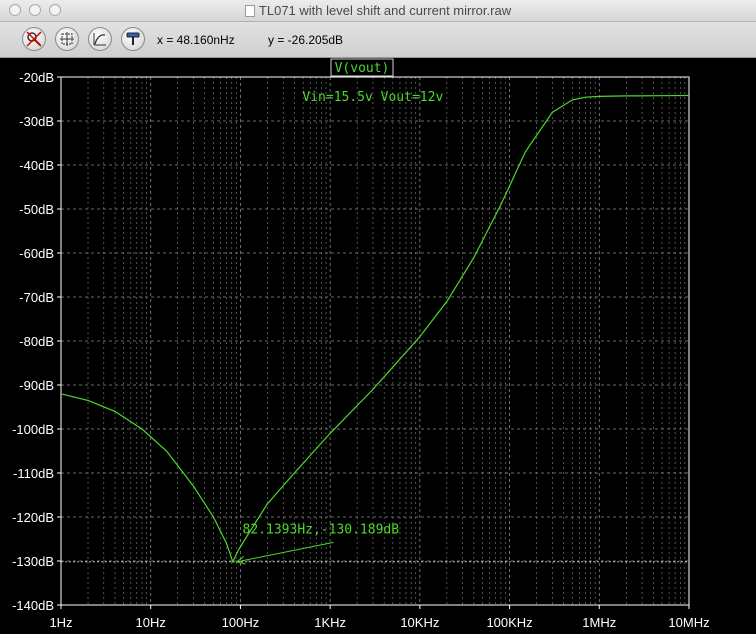 The image size is (756, 634). What do you see at coordinates (509, 622) in the screenshot?
I see `x-tick-label: 100KHz` at bounding box center [509, 622].